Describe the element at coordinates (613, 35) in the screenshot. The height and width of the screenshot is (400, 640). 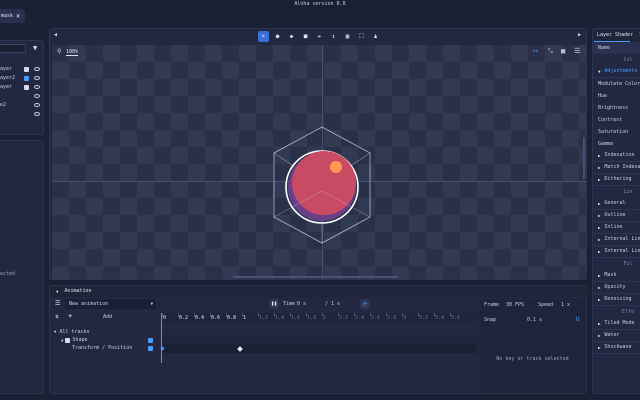
I see `tab-layer-shader: Layer Shader` at that location.